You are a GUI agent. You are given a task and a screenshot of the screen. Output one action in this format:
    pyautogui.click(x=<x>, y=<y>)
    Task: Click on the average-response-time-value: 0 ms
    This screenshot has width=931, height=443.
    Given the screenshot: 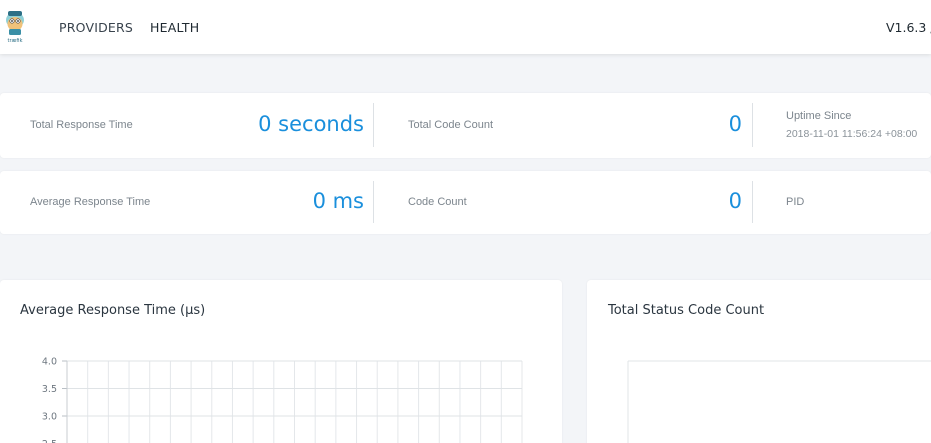 What is the action you would take?
    pyautogui.click(x=338, y=201)
    